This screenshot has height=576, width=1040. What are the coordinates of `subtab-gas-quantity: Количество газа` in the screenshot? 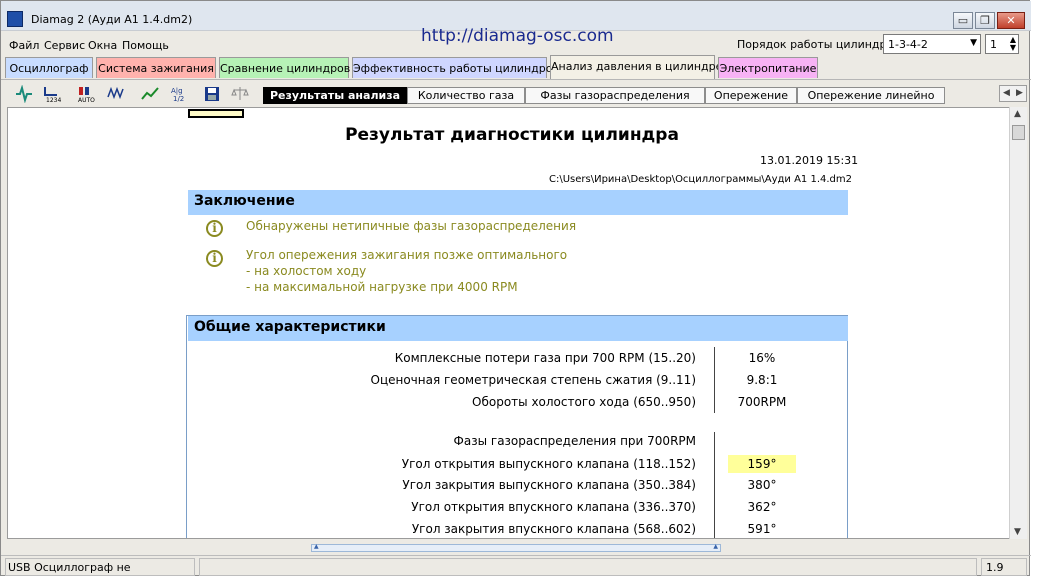 It's located at (466, 95).